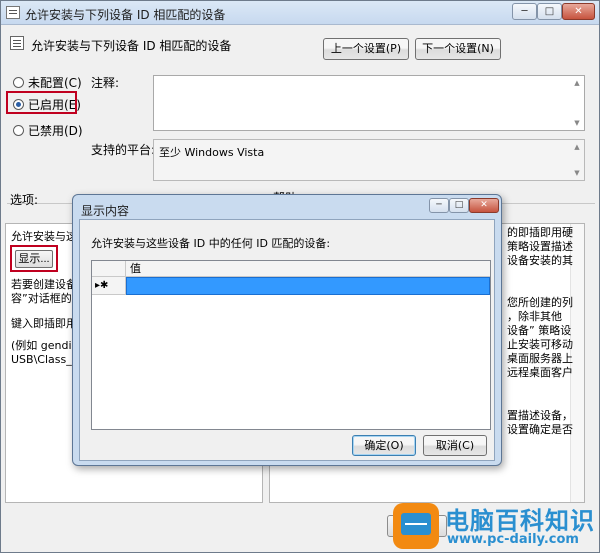 The image size is (600, 553). Describe the element at coordinates (300, 13) in the screenshot. I see `window-titlebar: 允许安装与下列设备 ID 相匹配的设备 ─ □ ✕` at that location.